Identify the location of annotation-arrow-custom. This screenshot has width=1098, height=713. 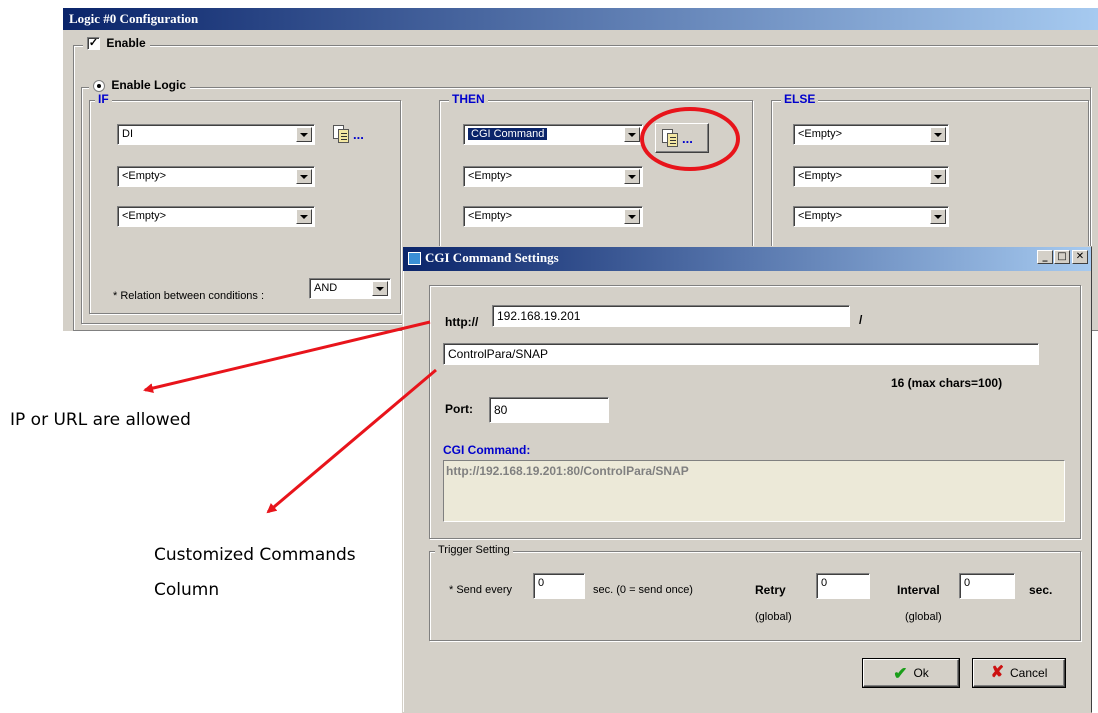
(351, 441).